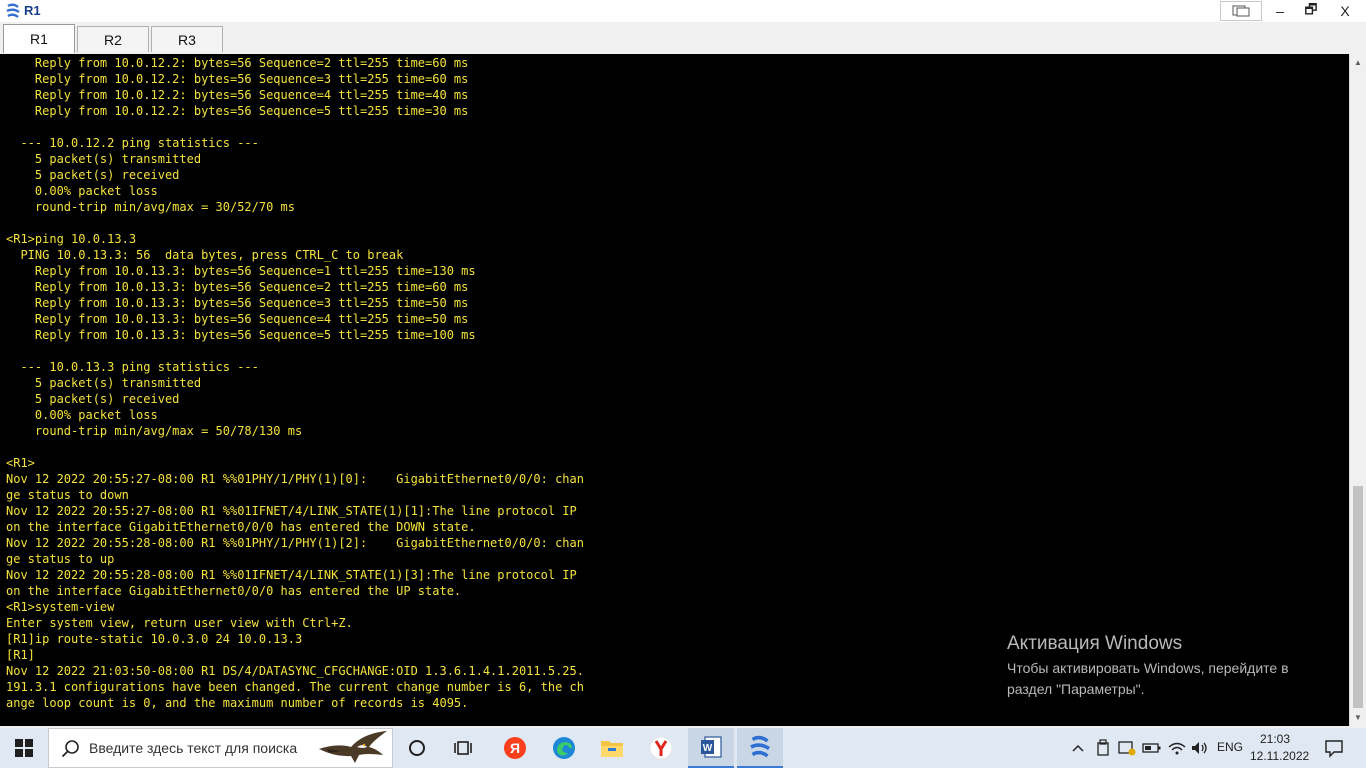 The image size is (1366, 768). Describe the element at coordinates (1358, 717) in the screenshot. I see `scroll-down-arrow-icon: ▼` at that location.